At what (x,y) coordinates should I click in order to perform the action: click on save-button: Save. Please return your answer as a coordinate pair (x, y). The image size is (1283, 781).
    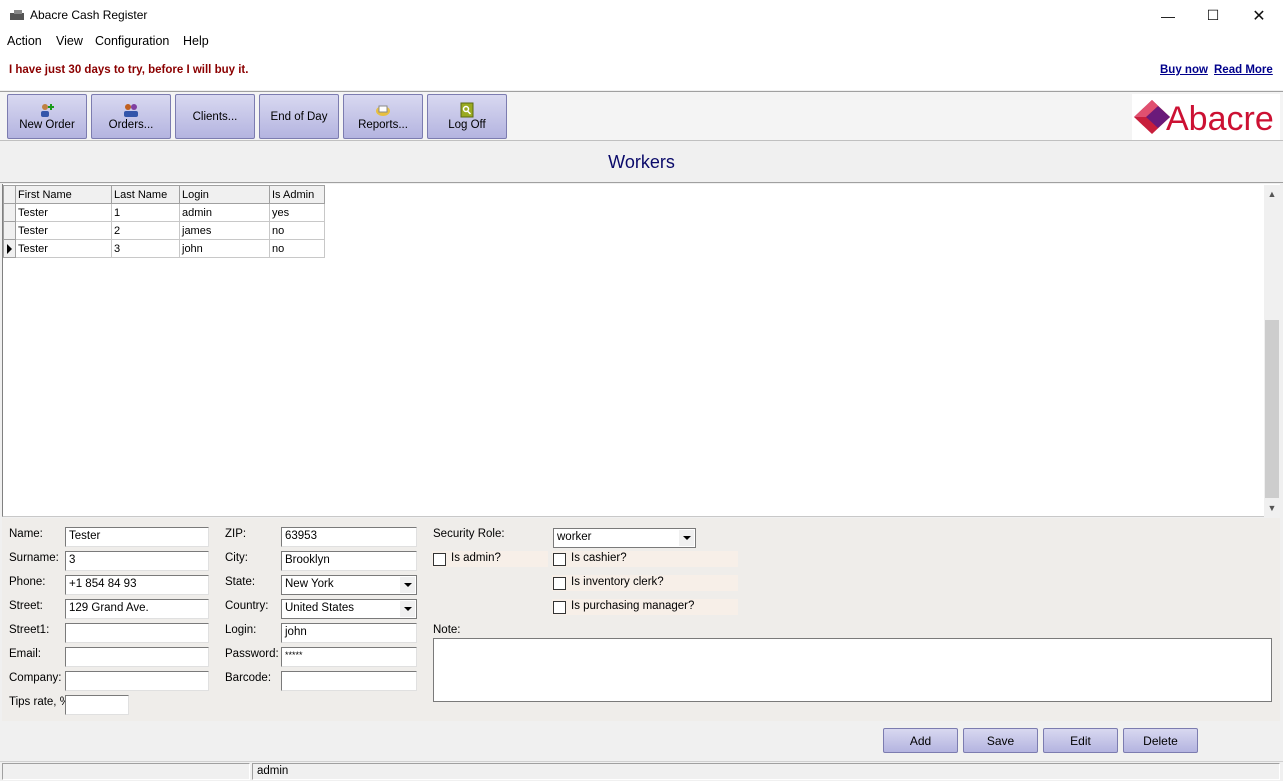
    Looking at the image, I should click on (1000, 740).